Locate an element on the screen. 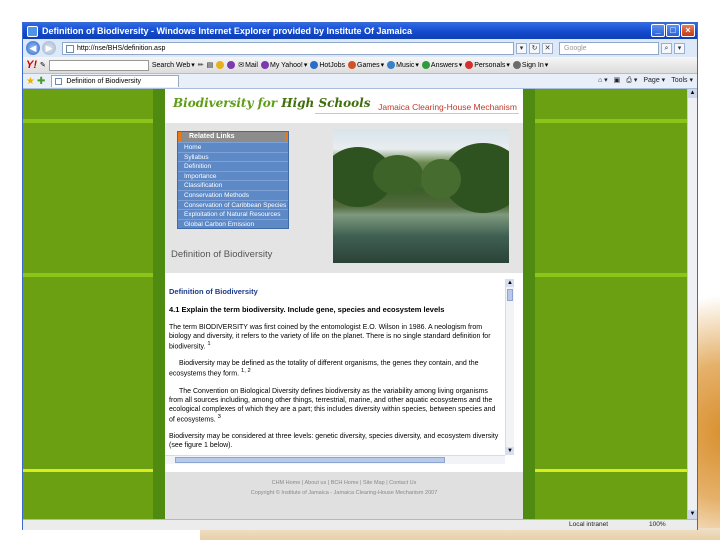  notes-icon is located at coordinates (220, 65).